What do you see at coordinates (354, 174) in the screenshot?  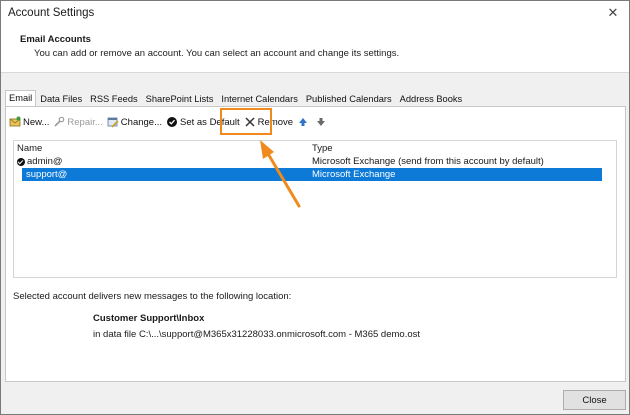 I see `account-type: Microsoft Exchange` at bounding box center [354, 174].